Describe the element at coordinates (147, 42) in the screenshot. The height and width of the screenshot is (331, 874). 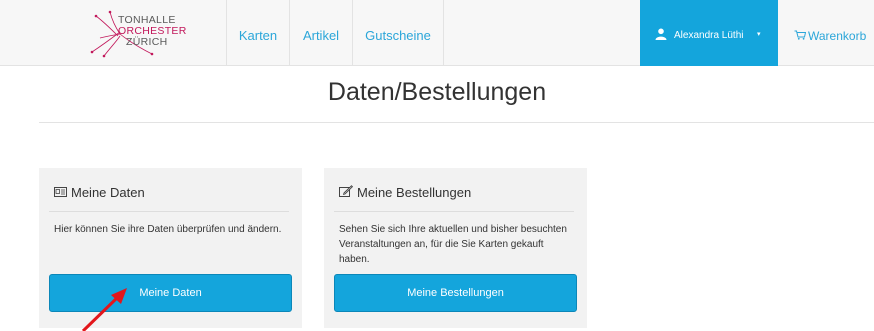
I see `logo-line-3: ZÜRICH` at that location.